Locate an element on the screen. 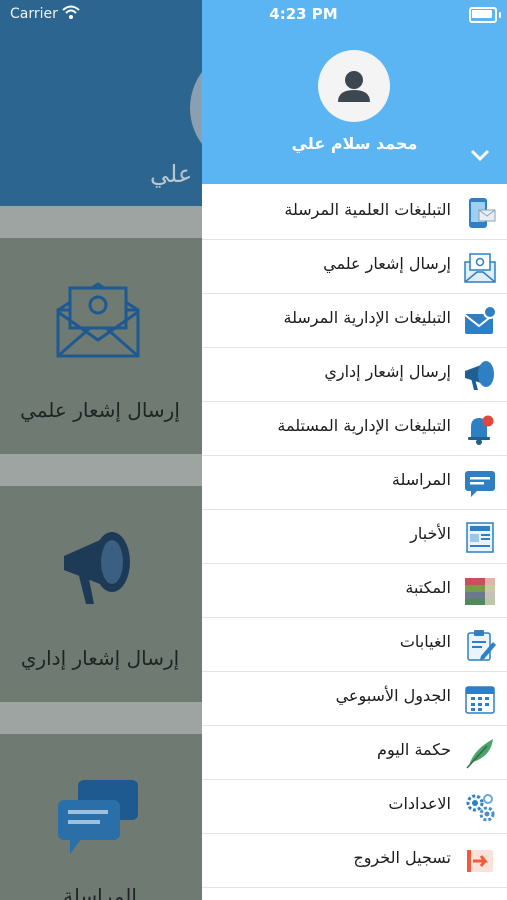 Image resolution: width=507 pixels, height=900 pixels. menu-item-send-scientific: إرسال إشعار علمي is located at coordinates (354, 267).